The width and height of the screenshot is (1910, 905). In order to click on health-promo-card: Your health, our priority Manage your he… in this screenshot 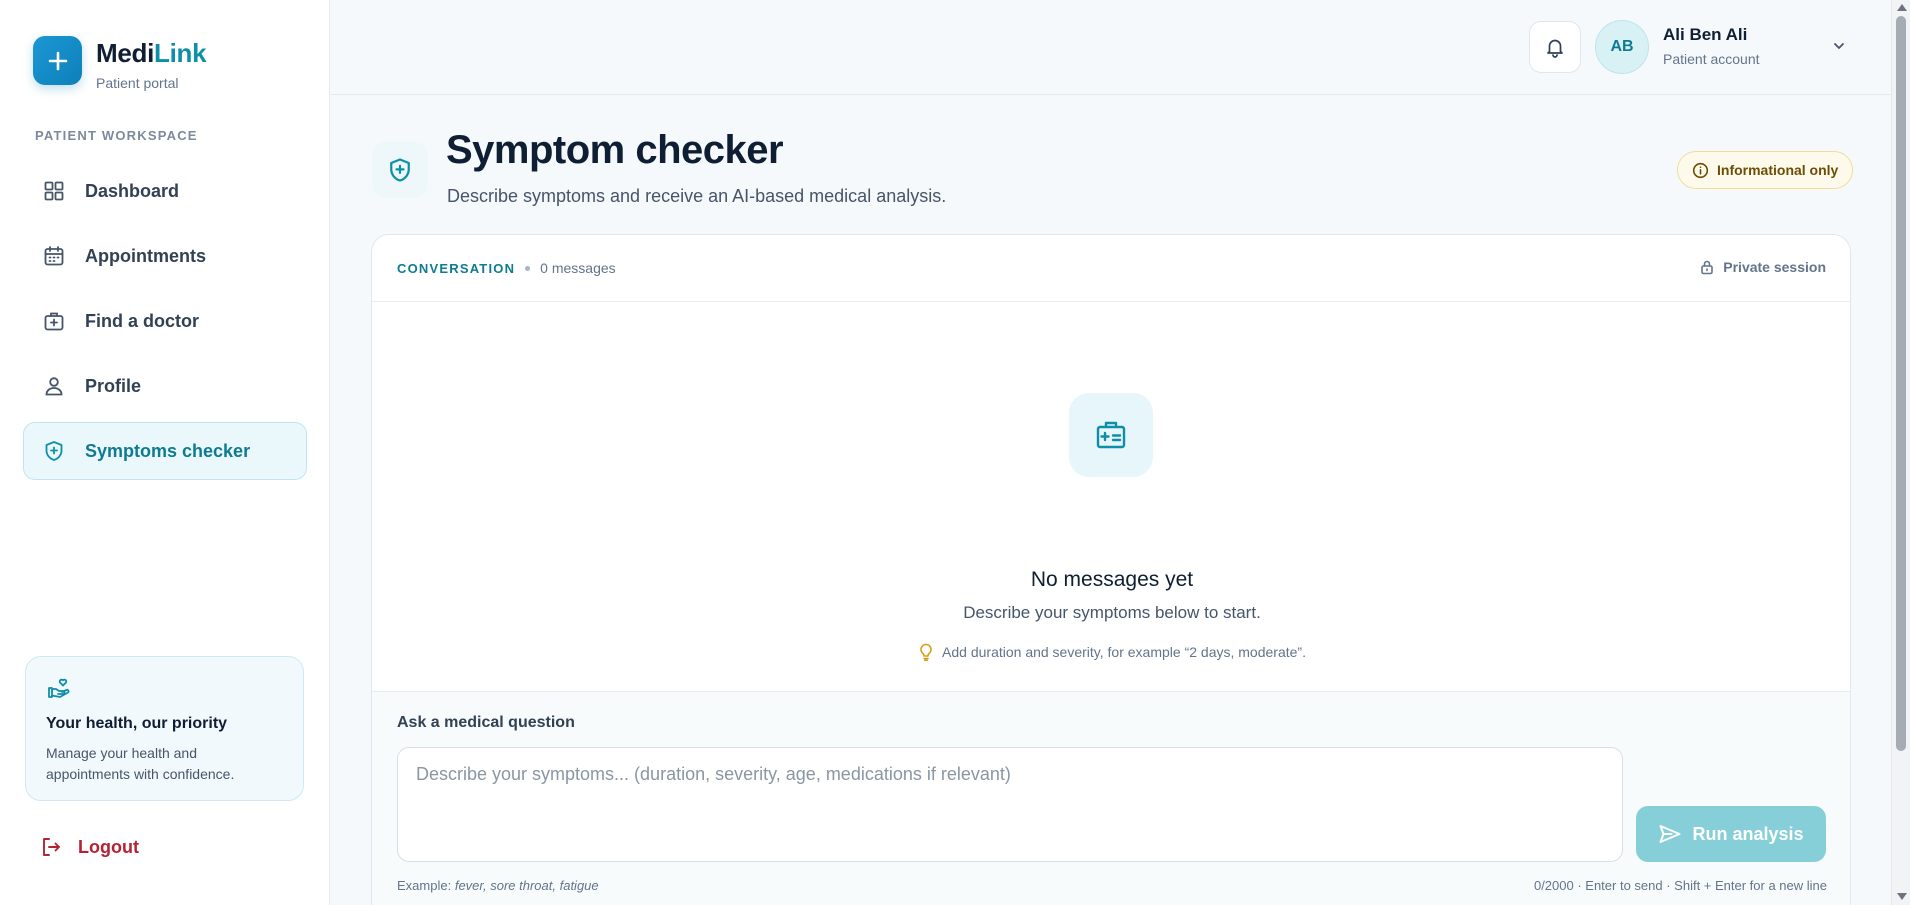, I will do `click(164, 728)`.